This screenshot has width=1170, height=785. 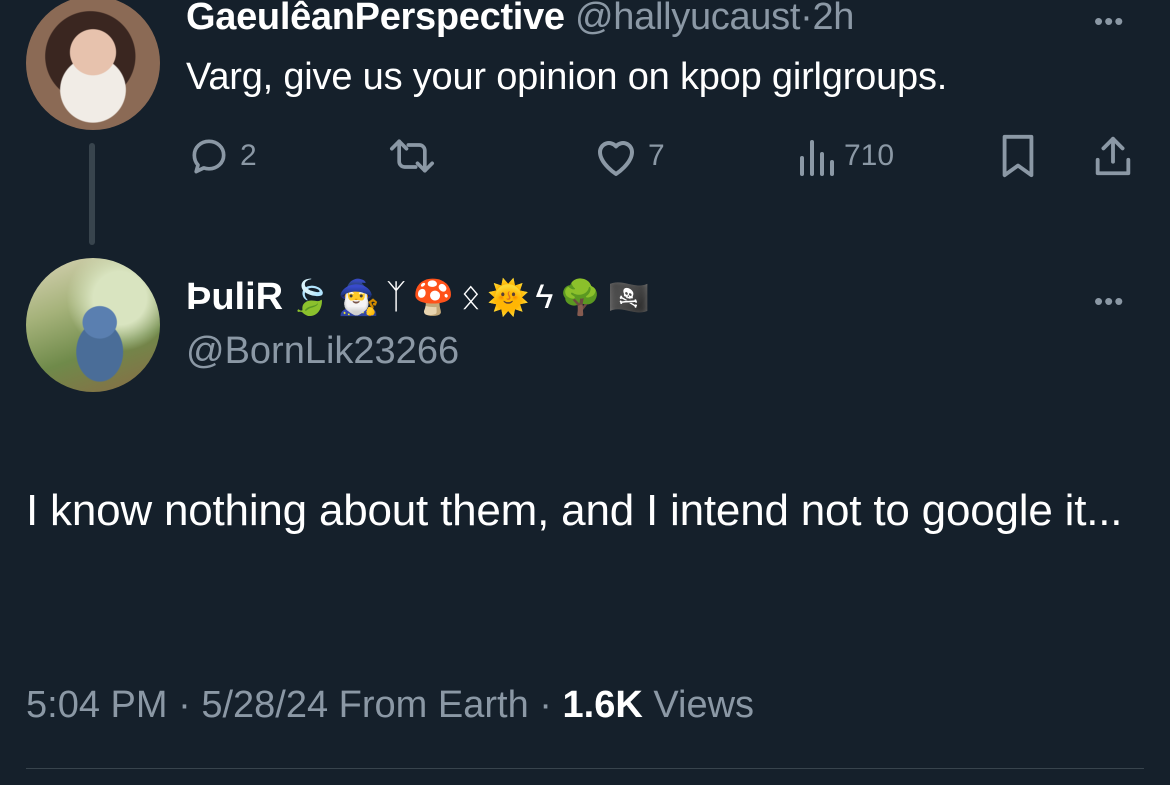 I want to click on name-emoji: 🍃, so click(x=310, y=297).